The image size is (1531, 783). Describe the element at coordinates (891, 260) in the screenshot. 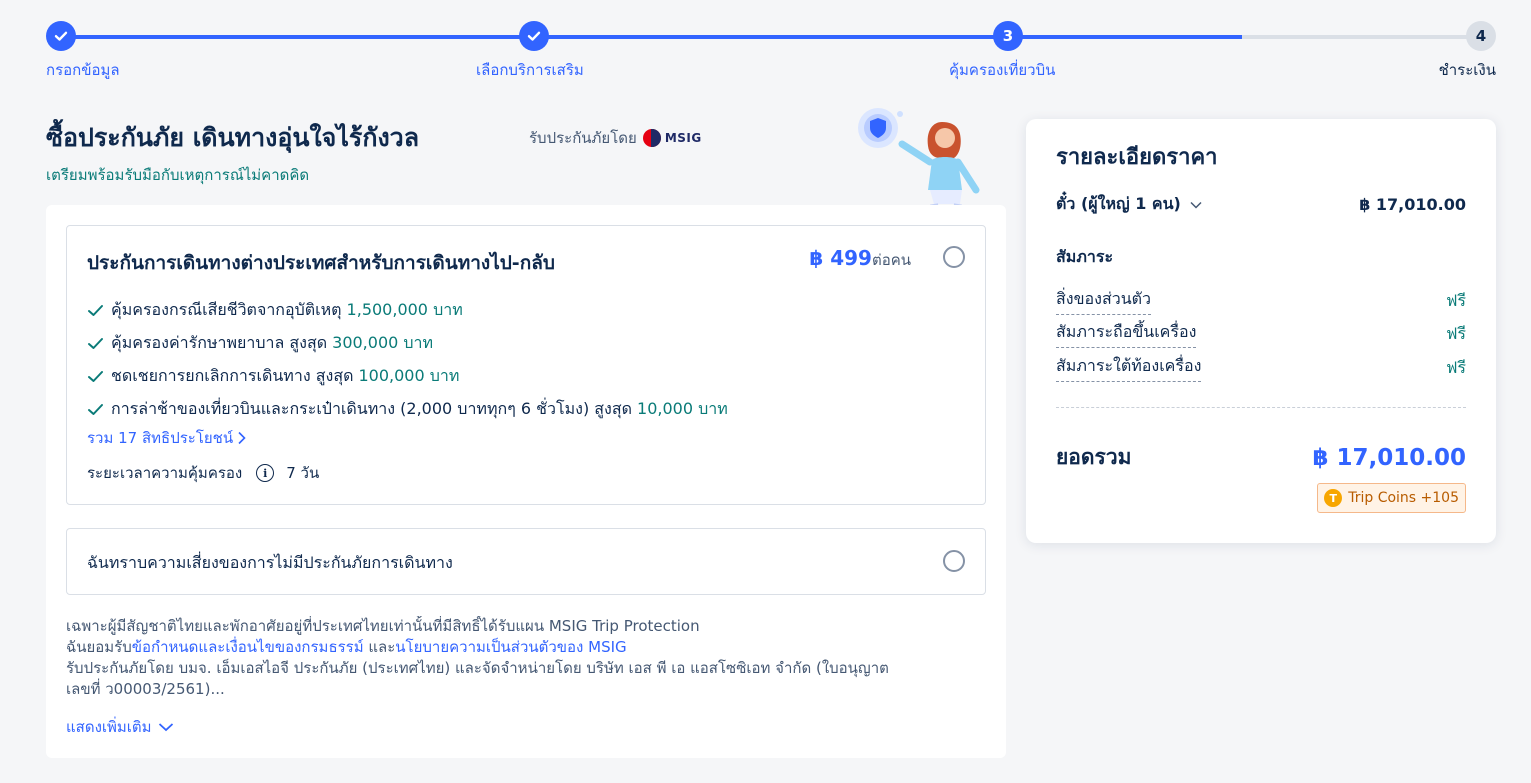

I see `plan-price-unit: ต่อคน` at that location.